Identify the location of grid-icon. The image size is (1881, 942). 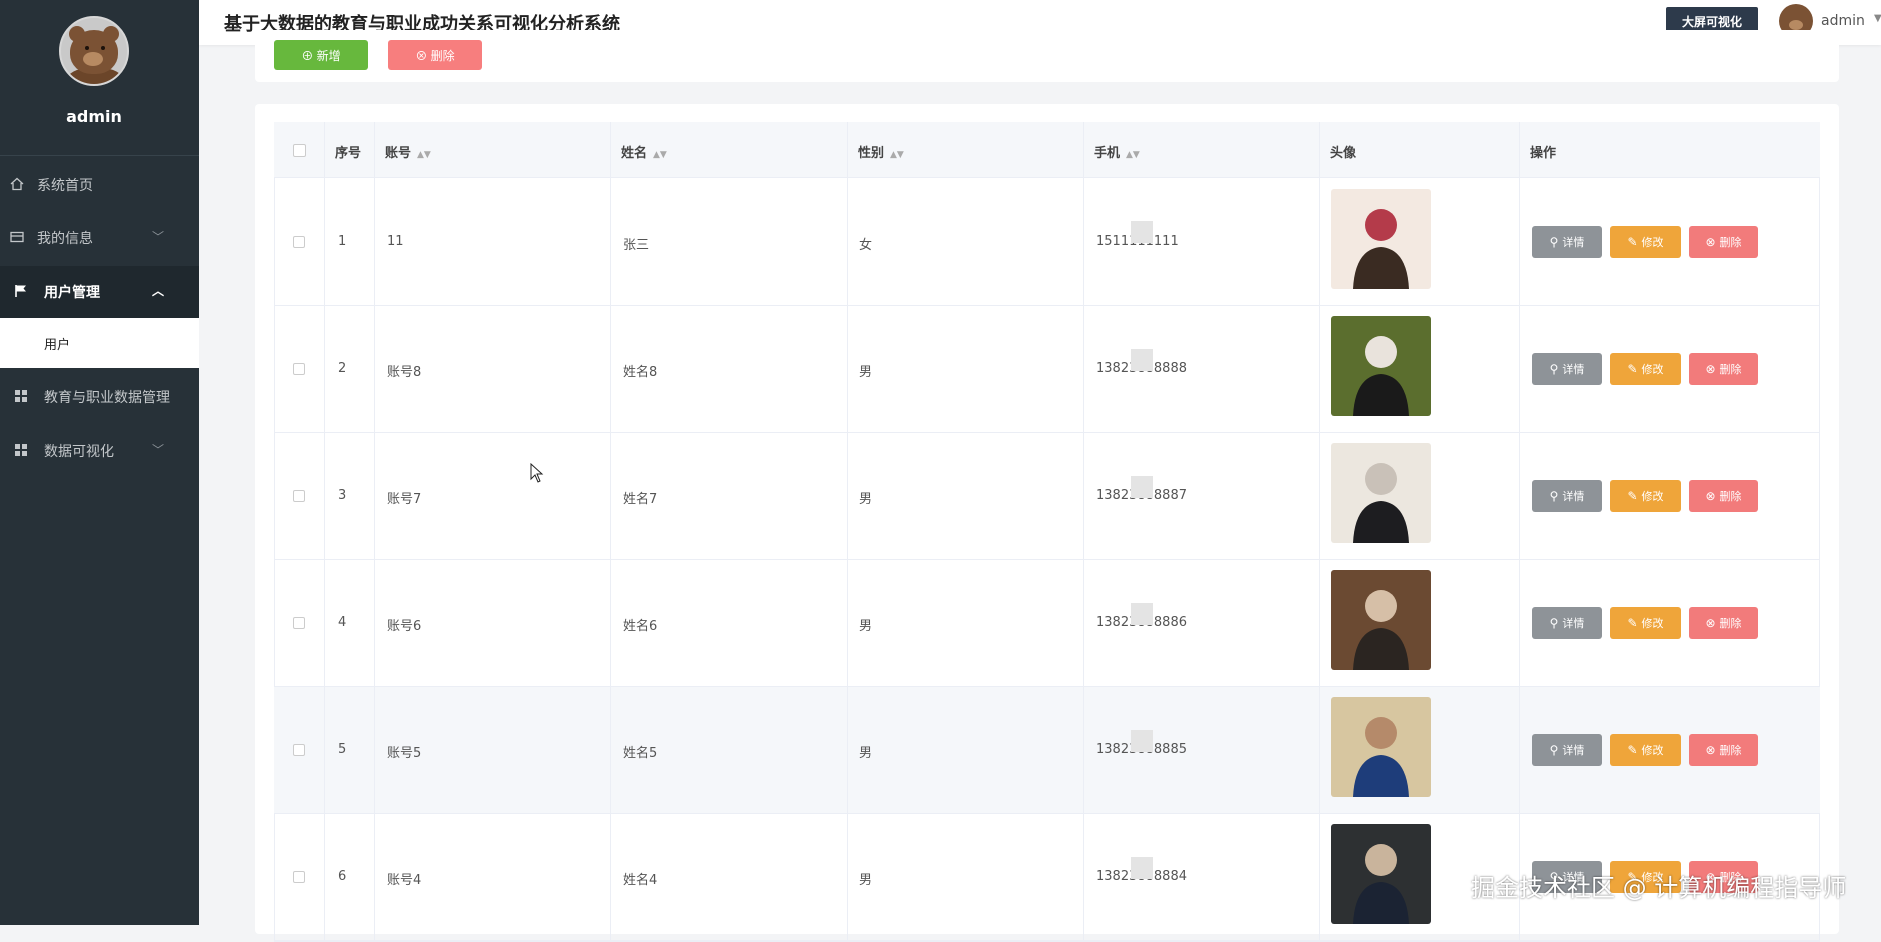
(21, 396).